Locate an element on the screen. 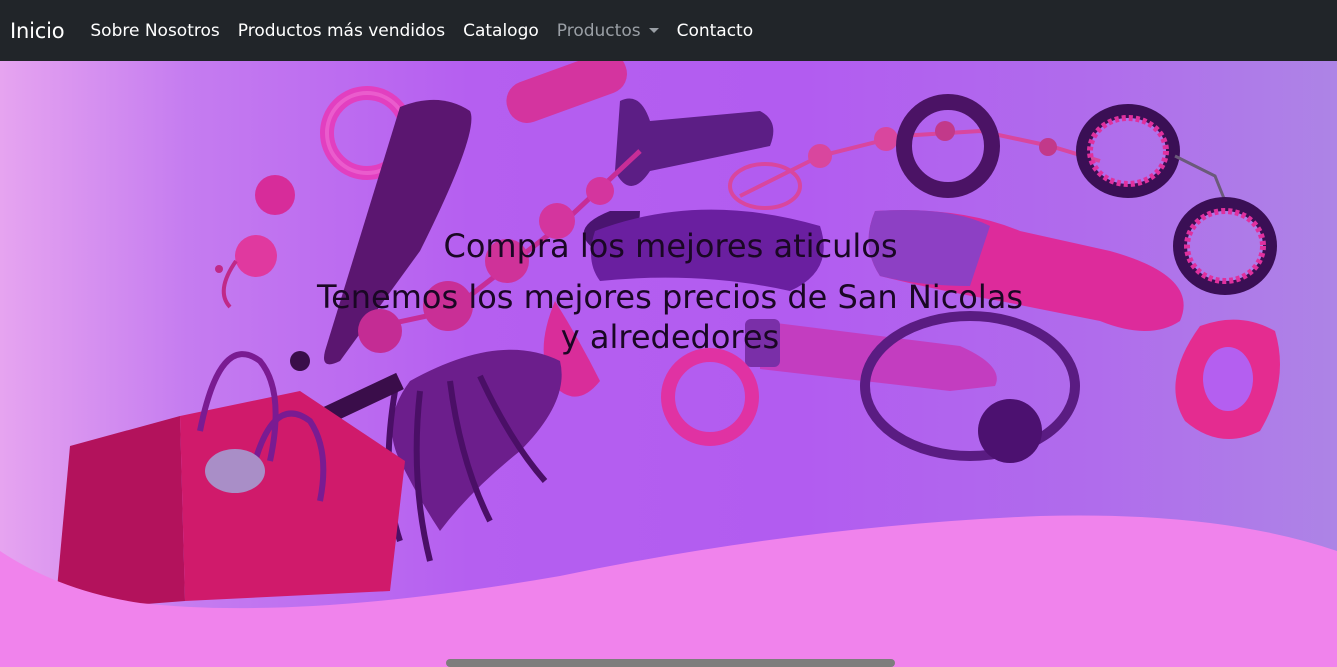  nav-link-catalogo: Catalogo is located at coordinates (501, 31).